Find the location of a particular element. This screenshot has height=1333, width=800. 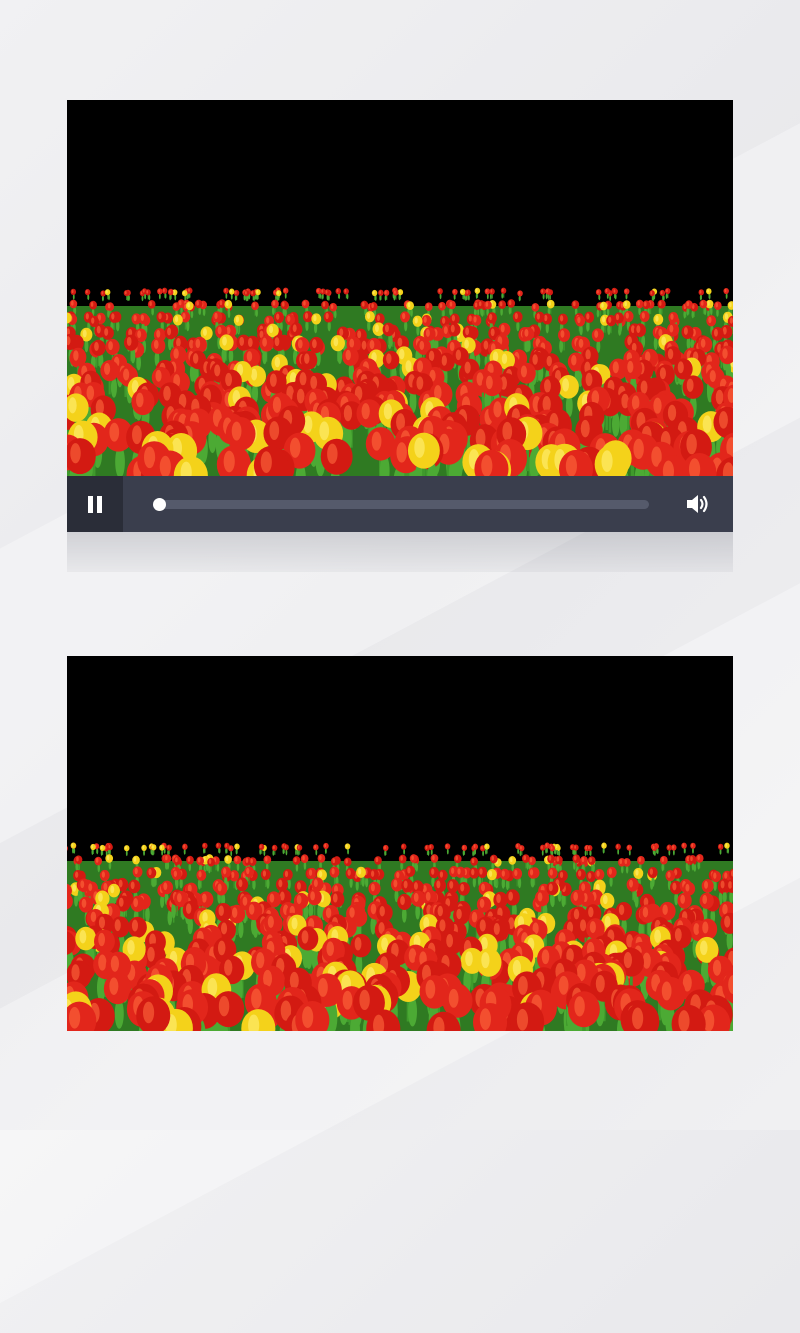

pause-button is located at coordinates (95, 504).